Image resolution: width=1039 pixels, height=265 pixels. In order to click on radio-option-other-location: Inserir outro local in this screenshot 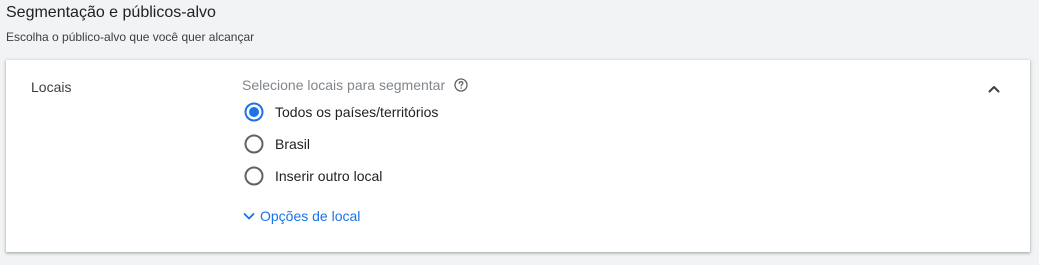, I will do `click(313, 176)`.